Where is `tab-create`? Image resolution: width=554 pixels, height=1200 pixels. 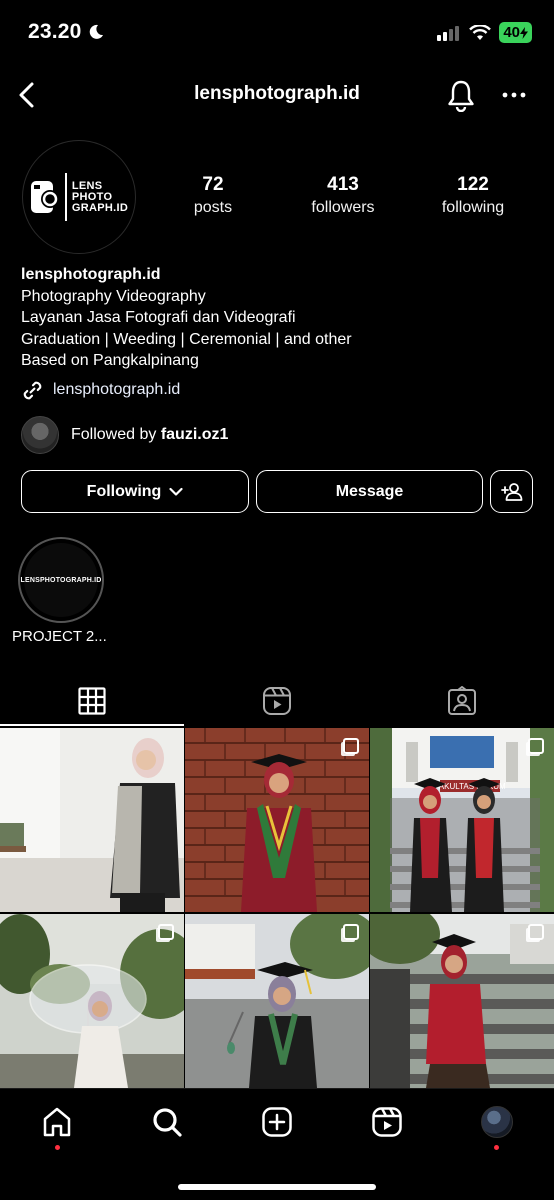 tab-create is located at coordinates (277, 1122).